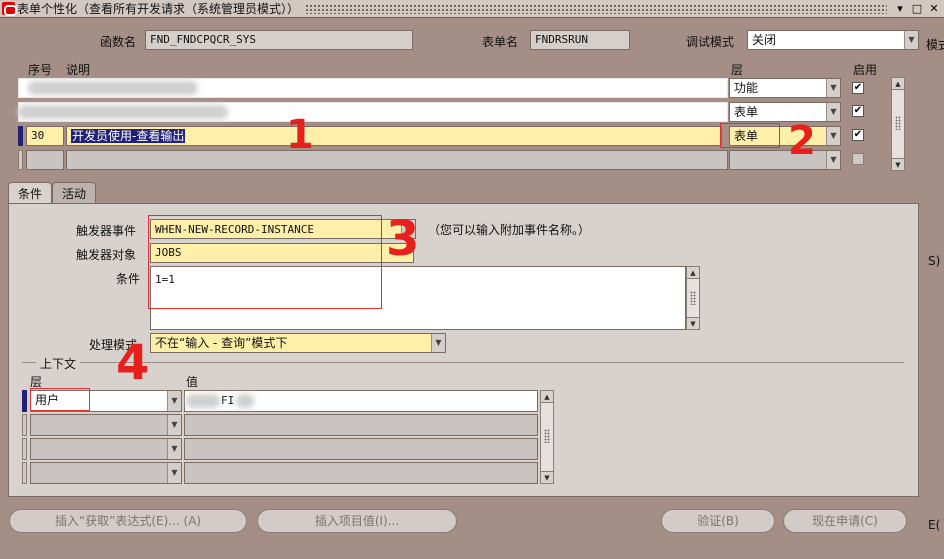  Describe the element at coordinates (785, 88) in the screenshot. I see `row-level-select: 功能 ▼` at that location.